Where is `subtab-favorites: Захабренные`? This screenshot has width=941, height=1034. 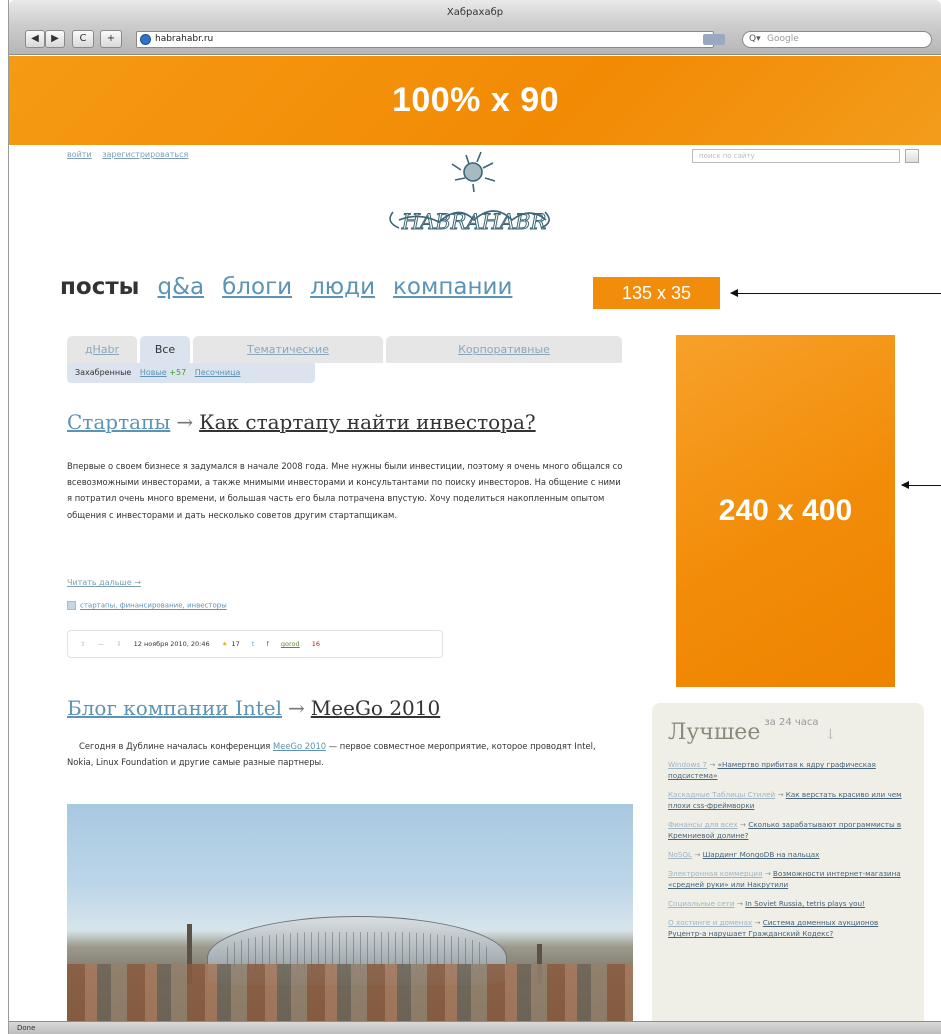
subtab-favorites: Захабренные is located at coordinates (103, 372).